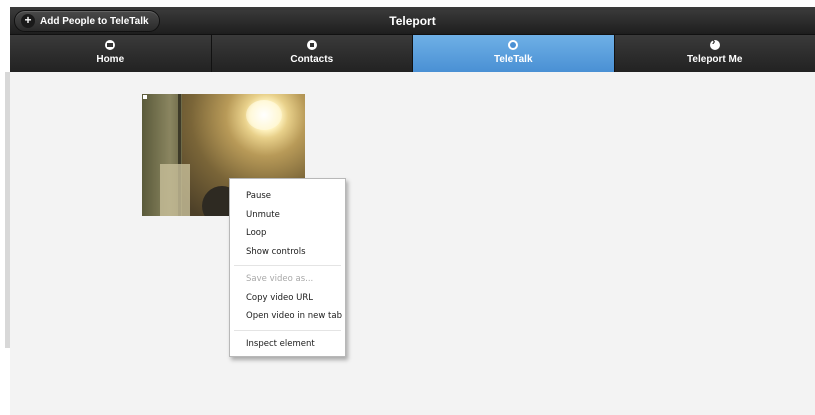 The width and height of the screenshot is (815, 415). I want to click on nav-bar: Home Contacts TeleTalk Teleport Me, so click(412, 53).